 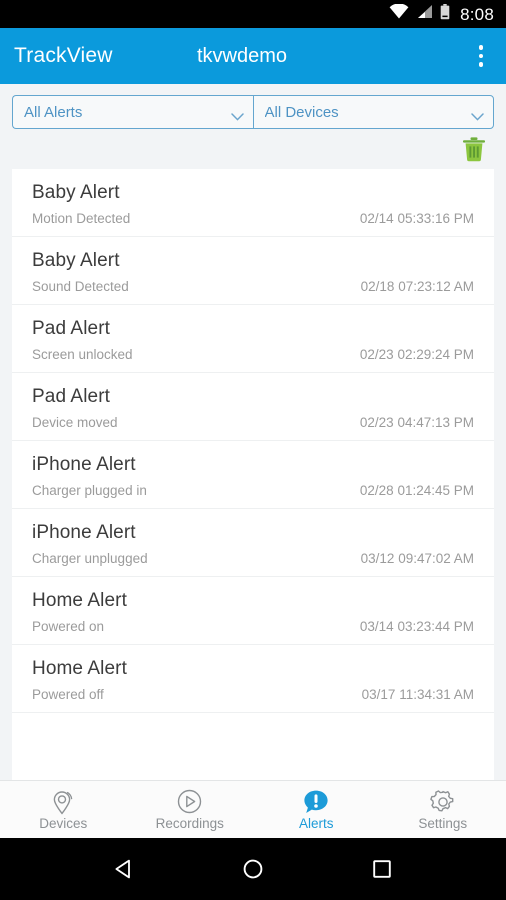 What do you see at coordinates (253, 490) in the screenshot?
I see `alert-detail-row: Charger plugged in 02/28 01:24:45 PM` at bounding box center [253, 490].